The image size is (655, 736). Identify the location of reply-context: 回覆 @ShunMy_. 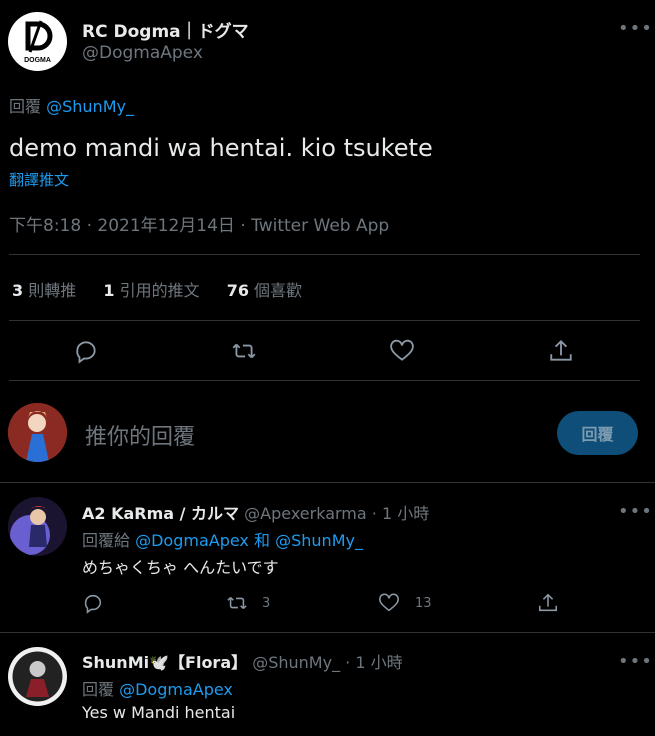
(71, 105).